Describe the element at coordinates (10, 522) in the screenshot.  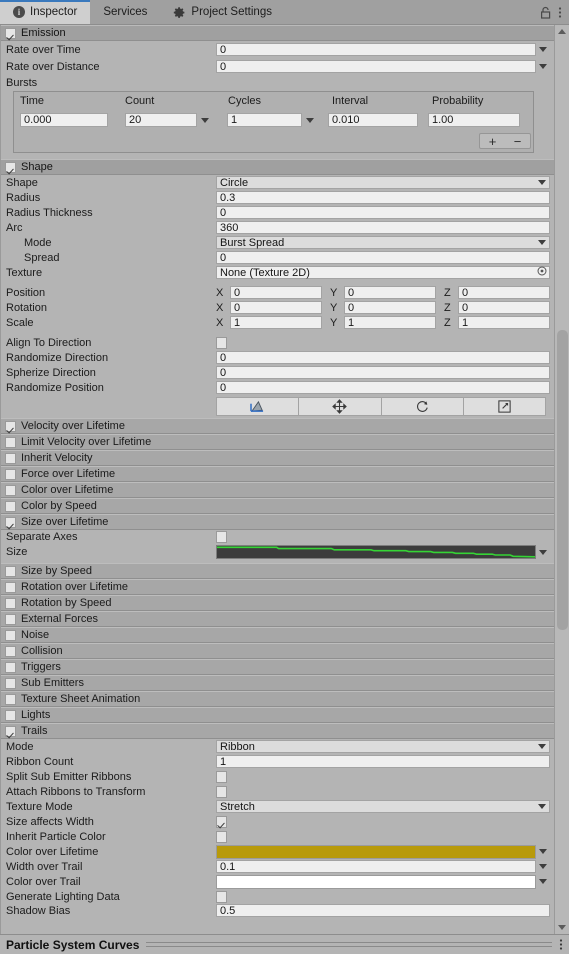
I see `module-size-over-lifetime-checkbox` at that location.